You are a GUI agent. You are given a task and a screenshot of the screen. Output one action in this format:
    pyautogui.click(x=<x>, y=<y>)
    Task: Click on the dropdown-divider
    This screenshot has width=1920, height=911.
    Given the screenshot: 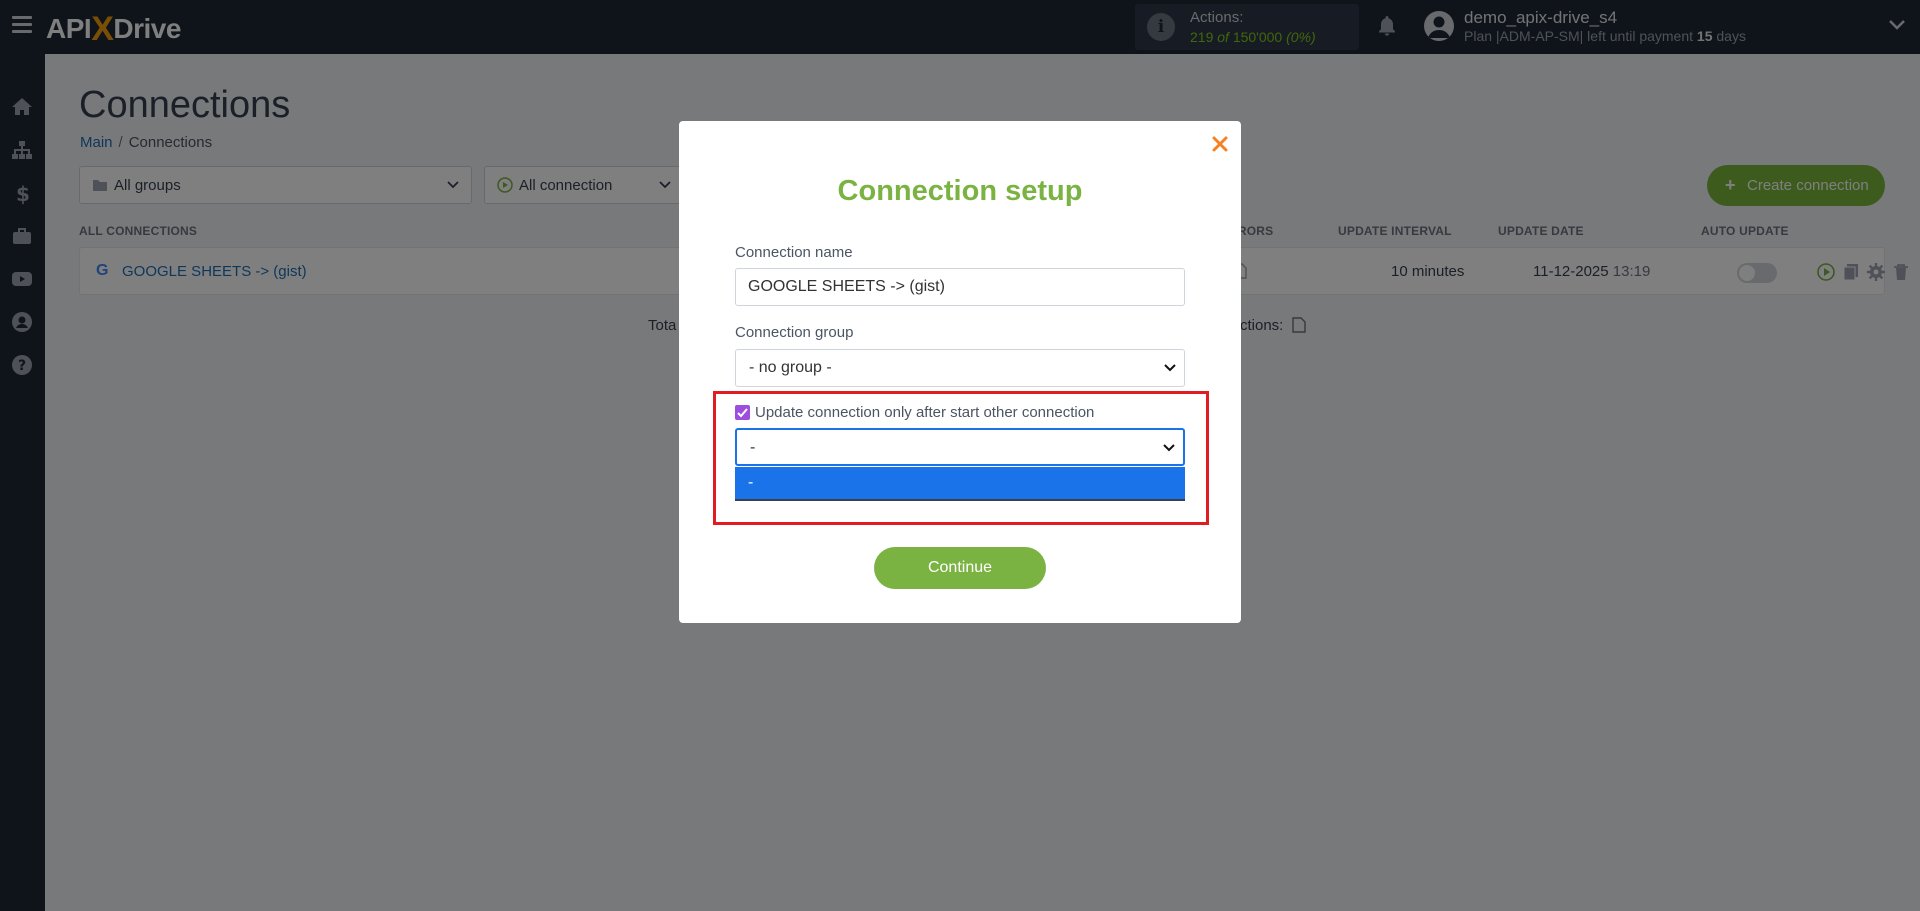 What is the action you would take?
    pyautogui.click(x=960, y=500)
    